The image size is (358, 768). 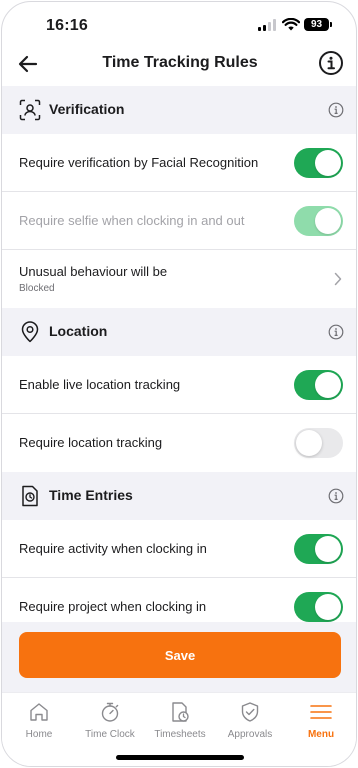 I want to click on tab-timesheets: Timesheets, so click(x=180, y=721).